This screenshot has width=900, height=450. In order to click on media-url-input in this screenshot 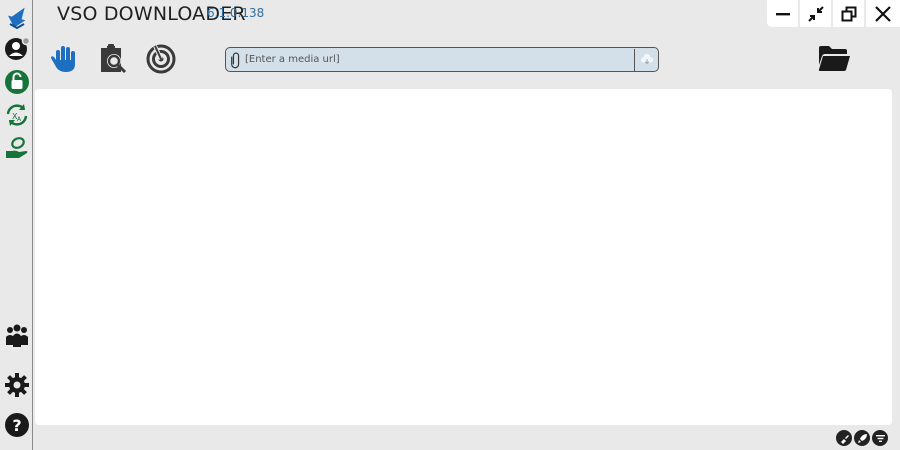, I will do `click(438, 59)`.